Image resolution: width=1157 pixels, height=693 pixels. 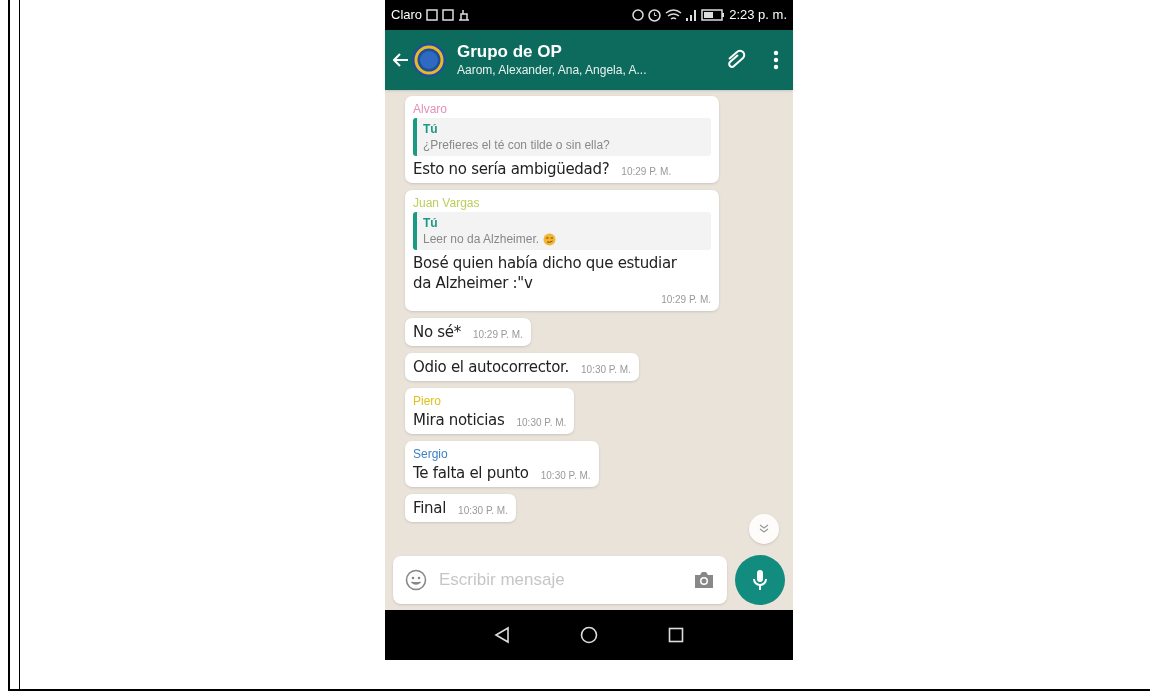 What do you see at coordinates (431, 454) in the screenshot?
I see `sender-name: Sergio` at bounding box center [431, 454].